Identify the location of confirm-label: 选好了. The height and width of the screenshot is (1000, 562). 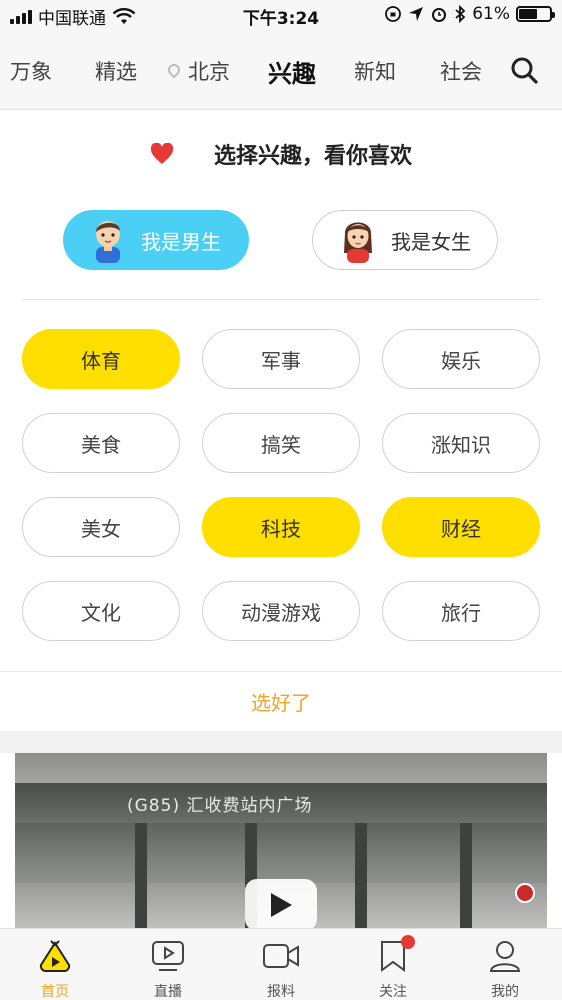
(281, 702).